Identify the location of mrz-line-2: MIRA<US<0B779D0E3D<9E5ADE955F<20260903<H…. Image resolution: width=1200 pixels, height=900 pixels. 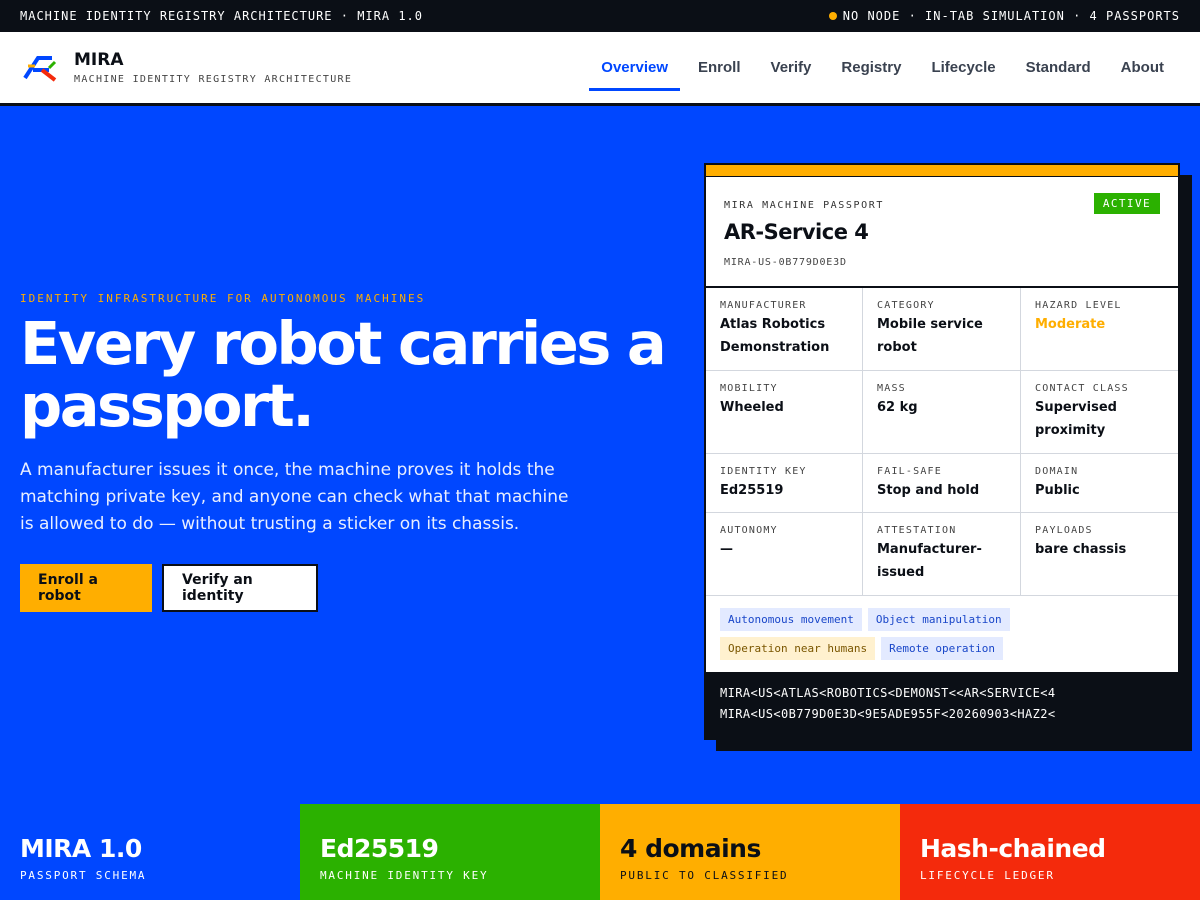
(888, 714).